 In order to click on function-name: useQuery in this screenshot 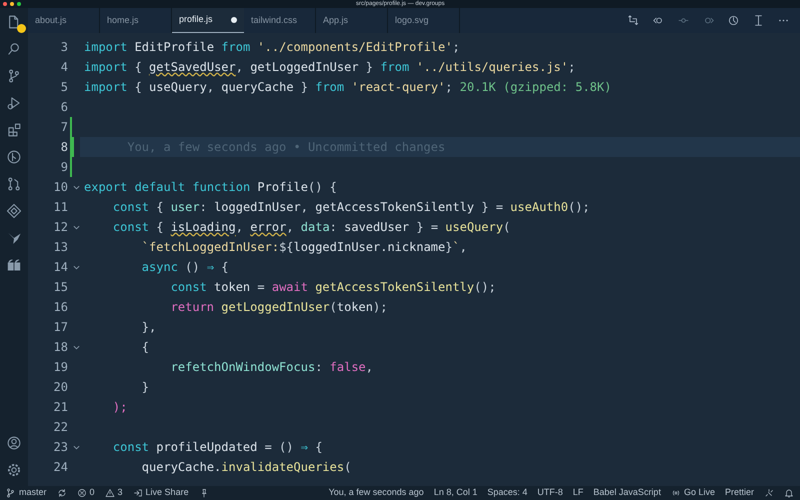, I will do `click(474, 227)`.